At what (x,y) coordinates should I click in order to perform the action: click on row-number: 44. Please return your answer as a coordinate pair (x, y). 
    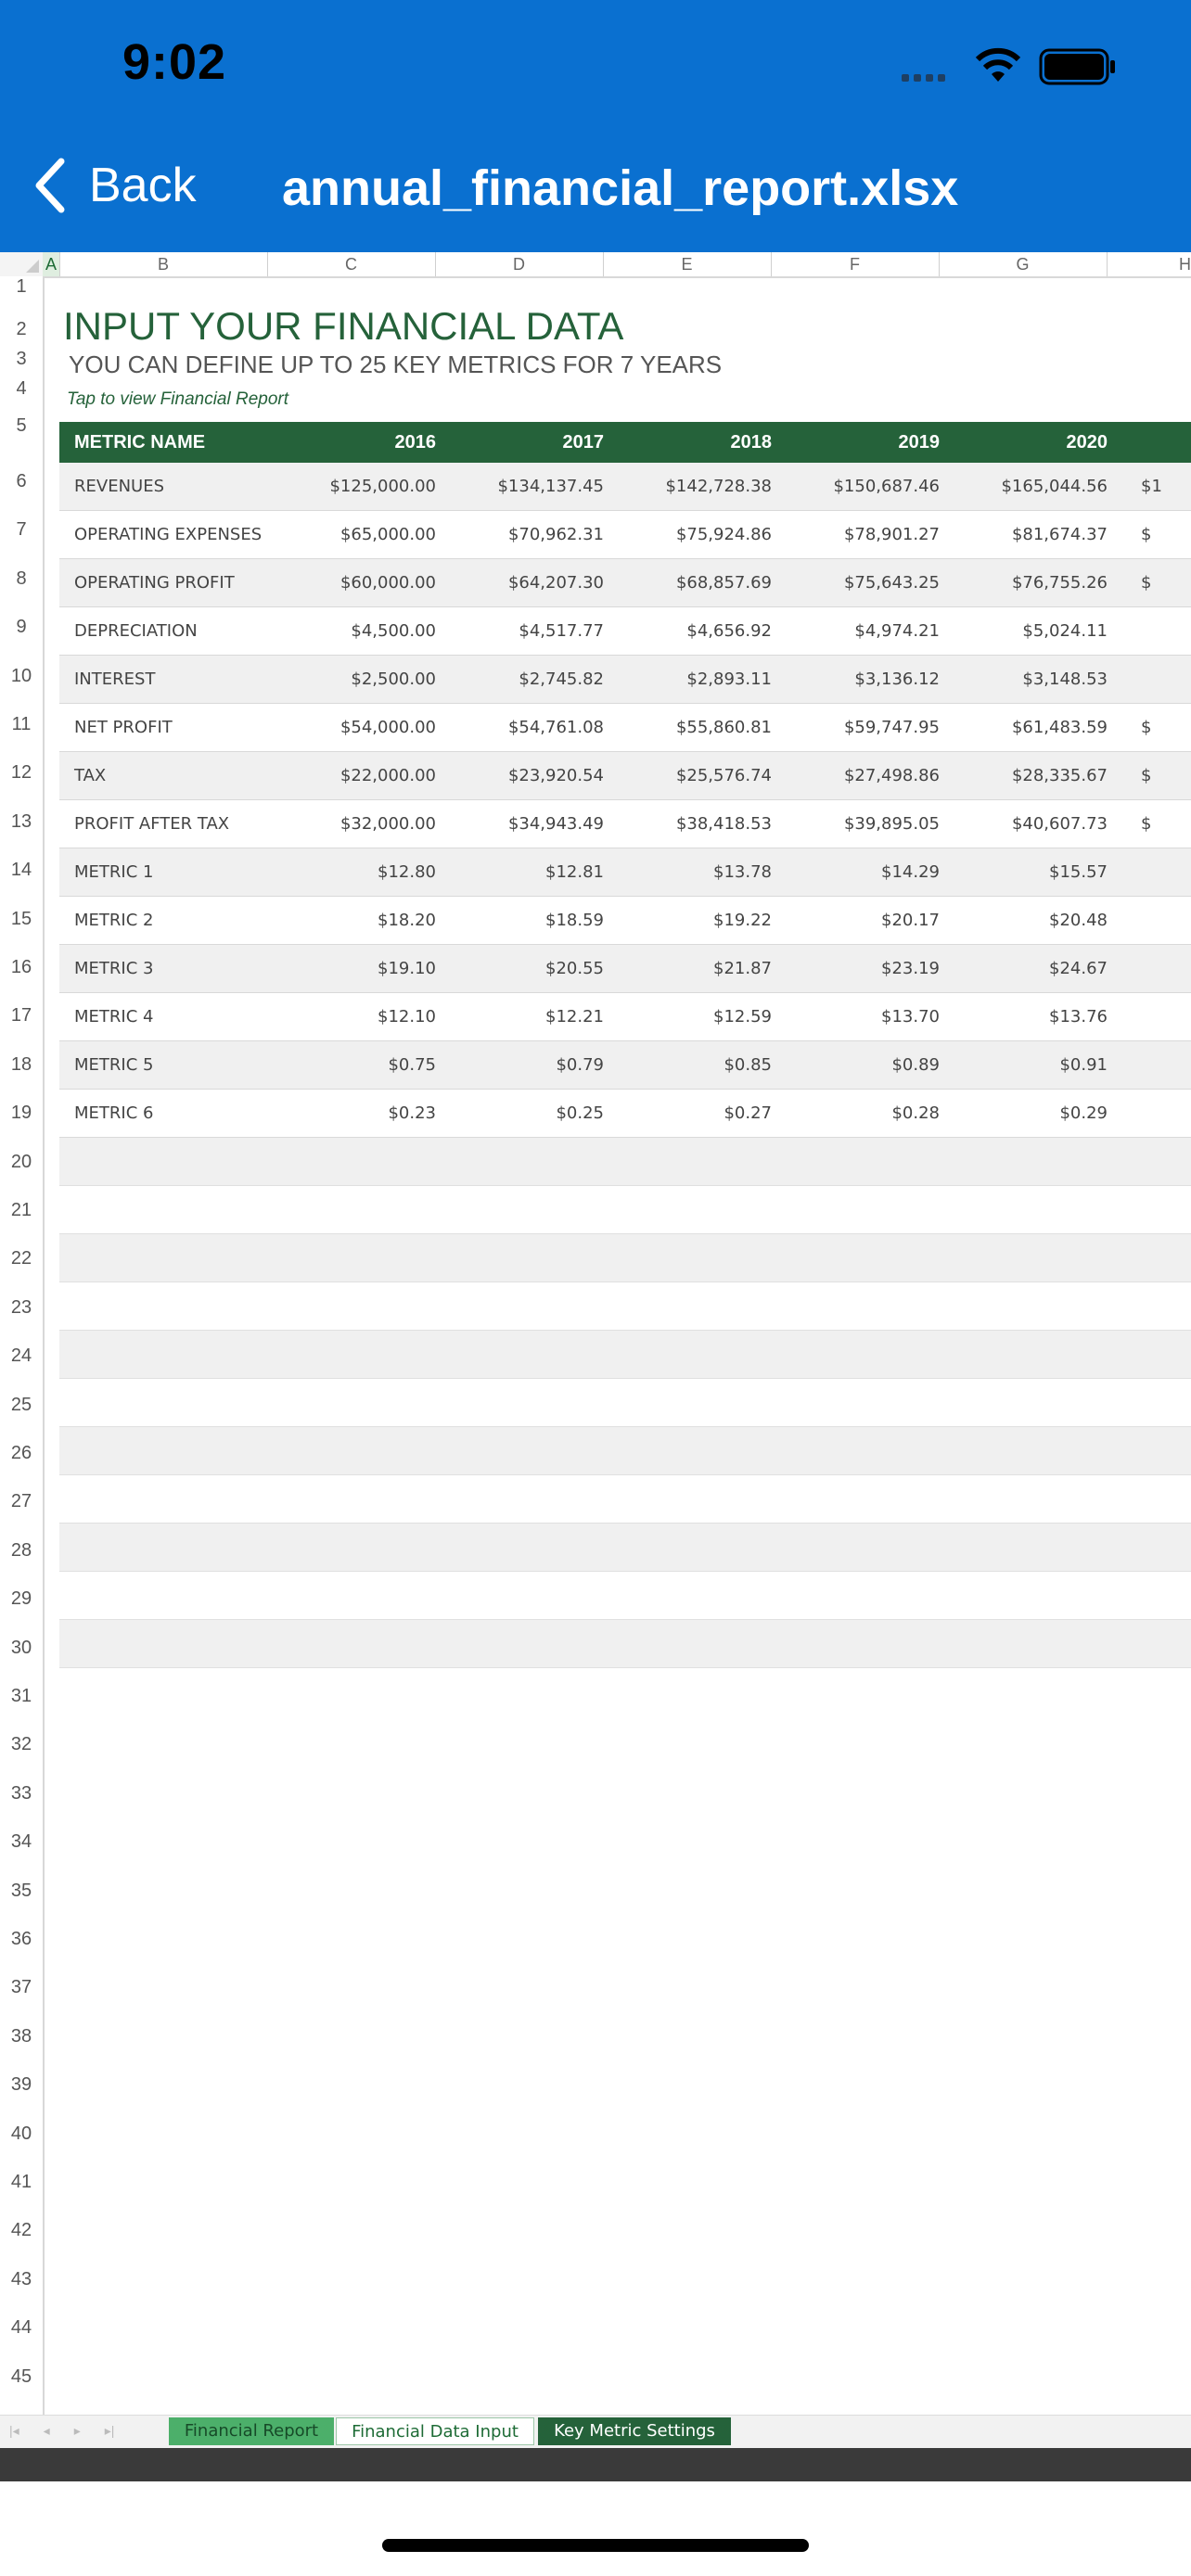
    Looking at the image, I should click on (21, 2328).